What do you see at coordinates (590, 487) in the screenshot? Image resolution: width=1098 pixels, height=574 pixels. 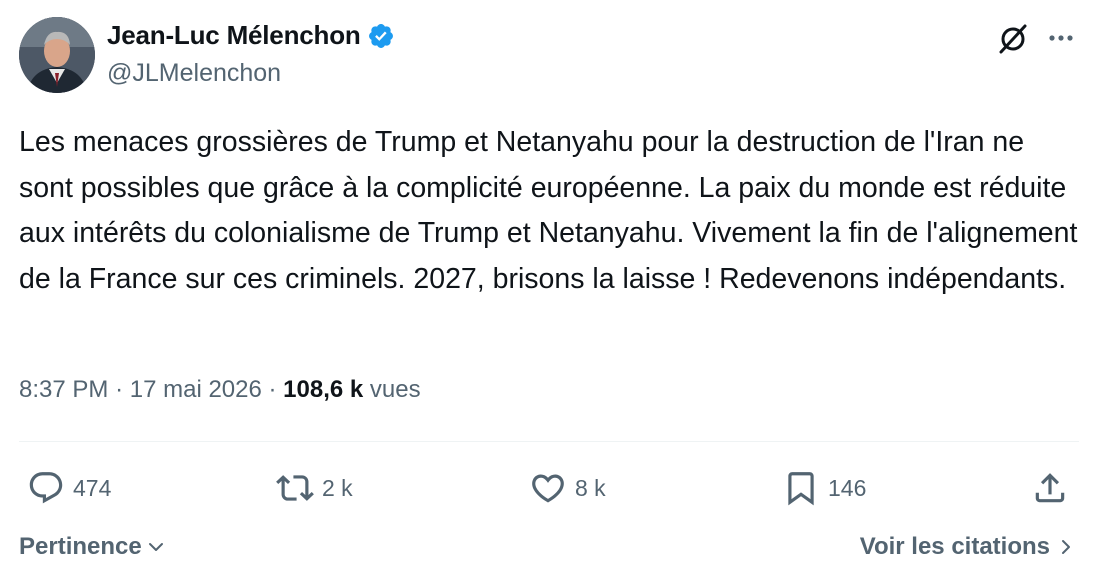 I see `like-count: 8 k` at bounding box center [590, 487].